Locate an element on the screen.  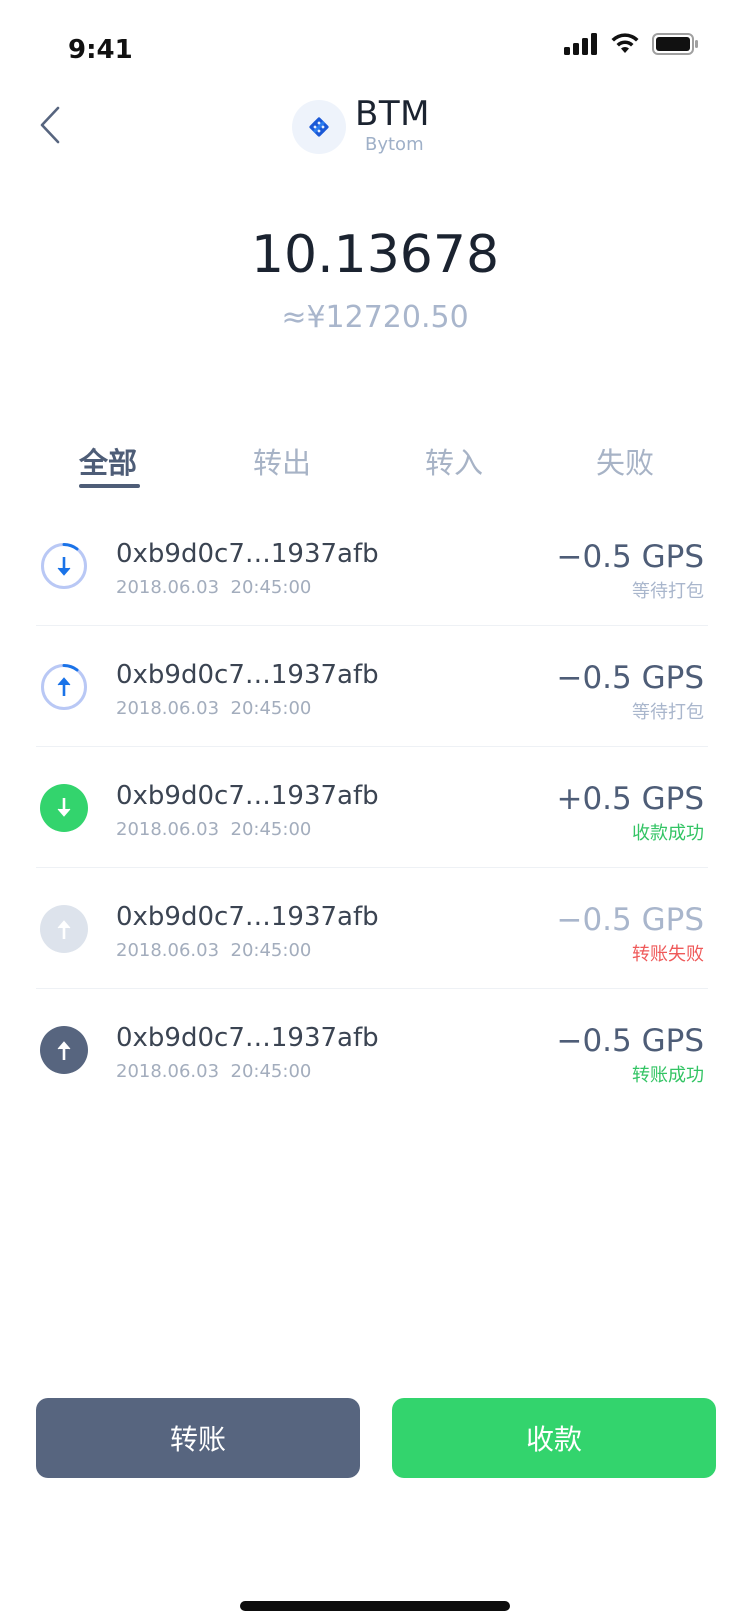
status-time: 9:41 is located at coordinates (100, 50).